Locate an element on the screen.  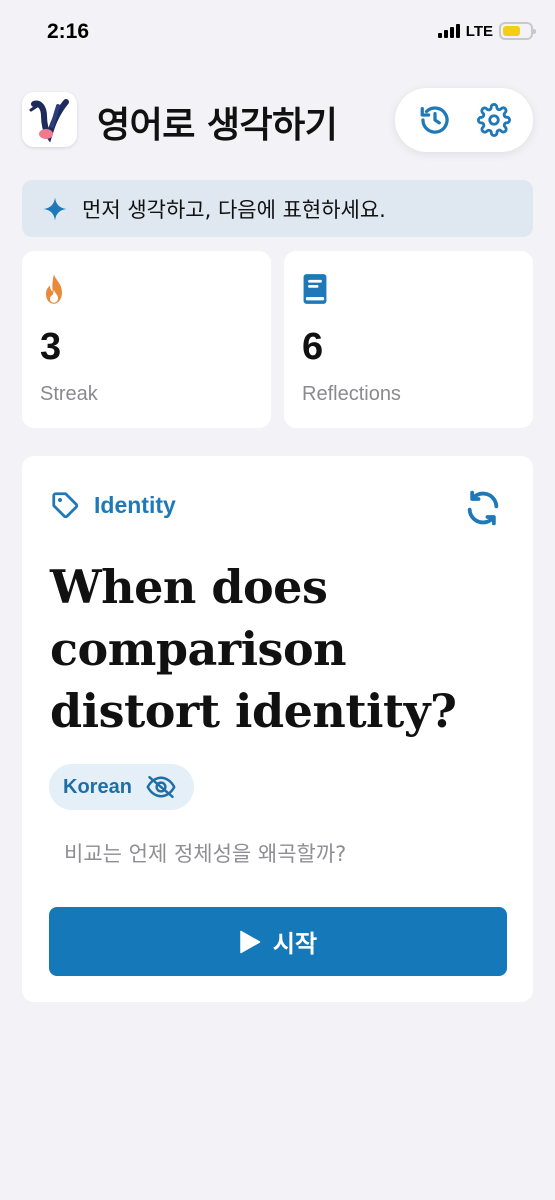
app-logo is located at coordinates (49, 119).